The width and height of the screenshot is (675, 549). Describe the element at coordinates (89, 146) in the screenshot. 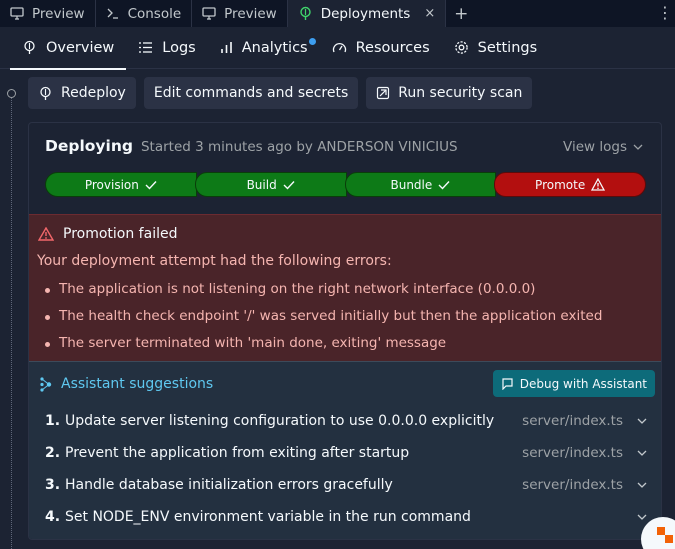

I see `deployment-status: Deploying` at that location.